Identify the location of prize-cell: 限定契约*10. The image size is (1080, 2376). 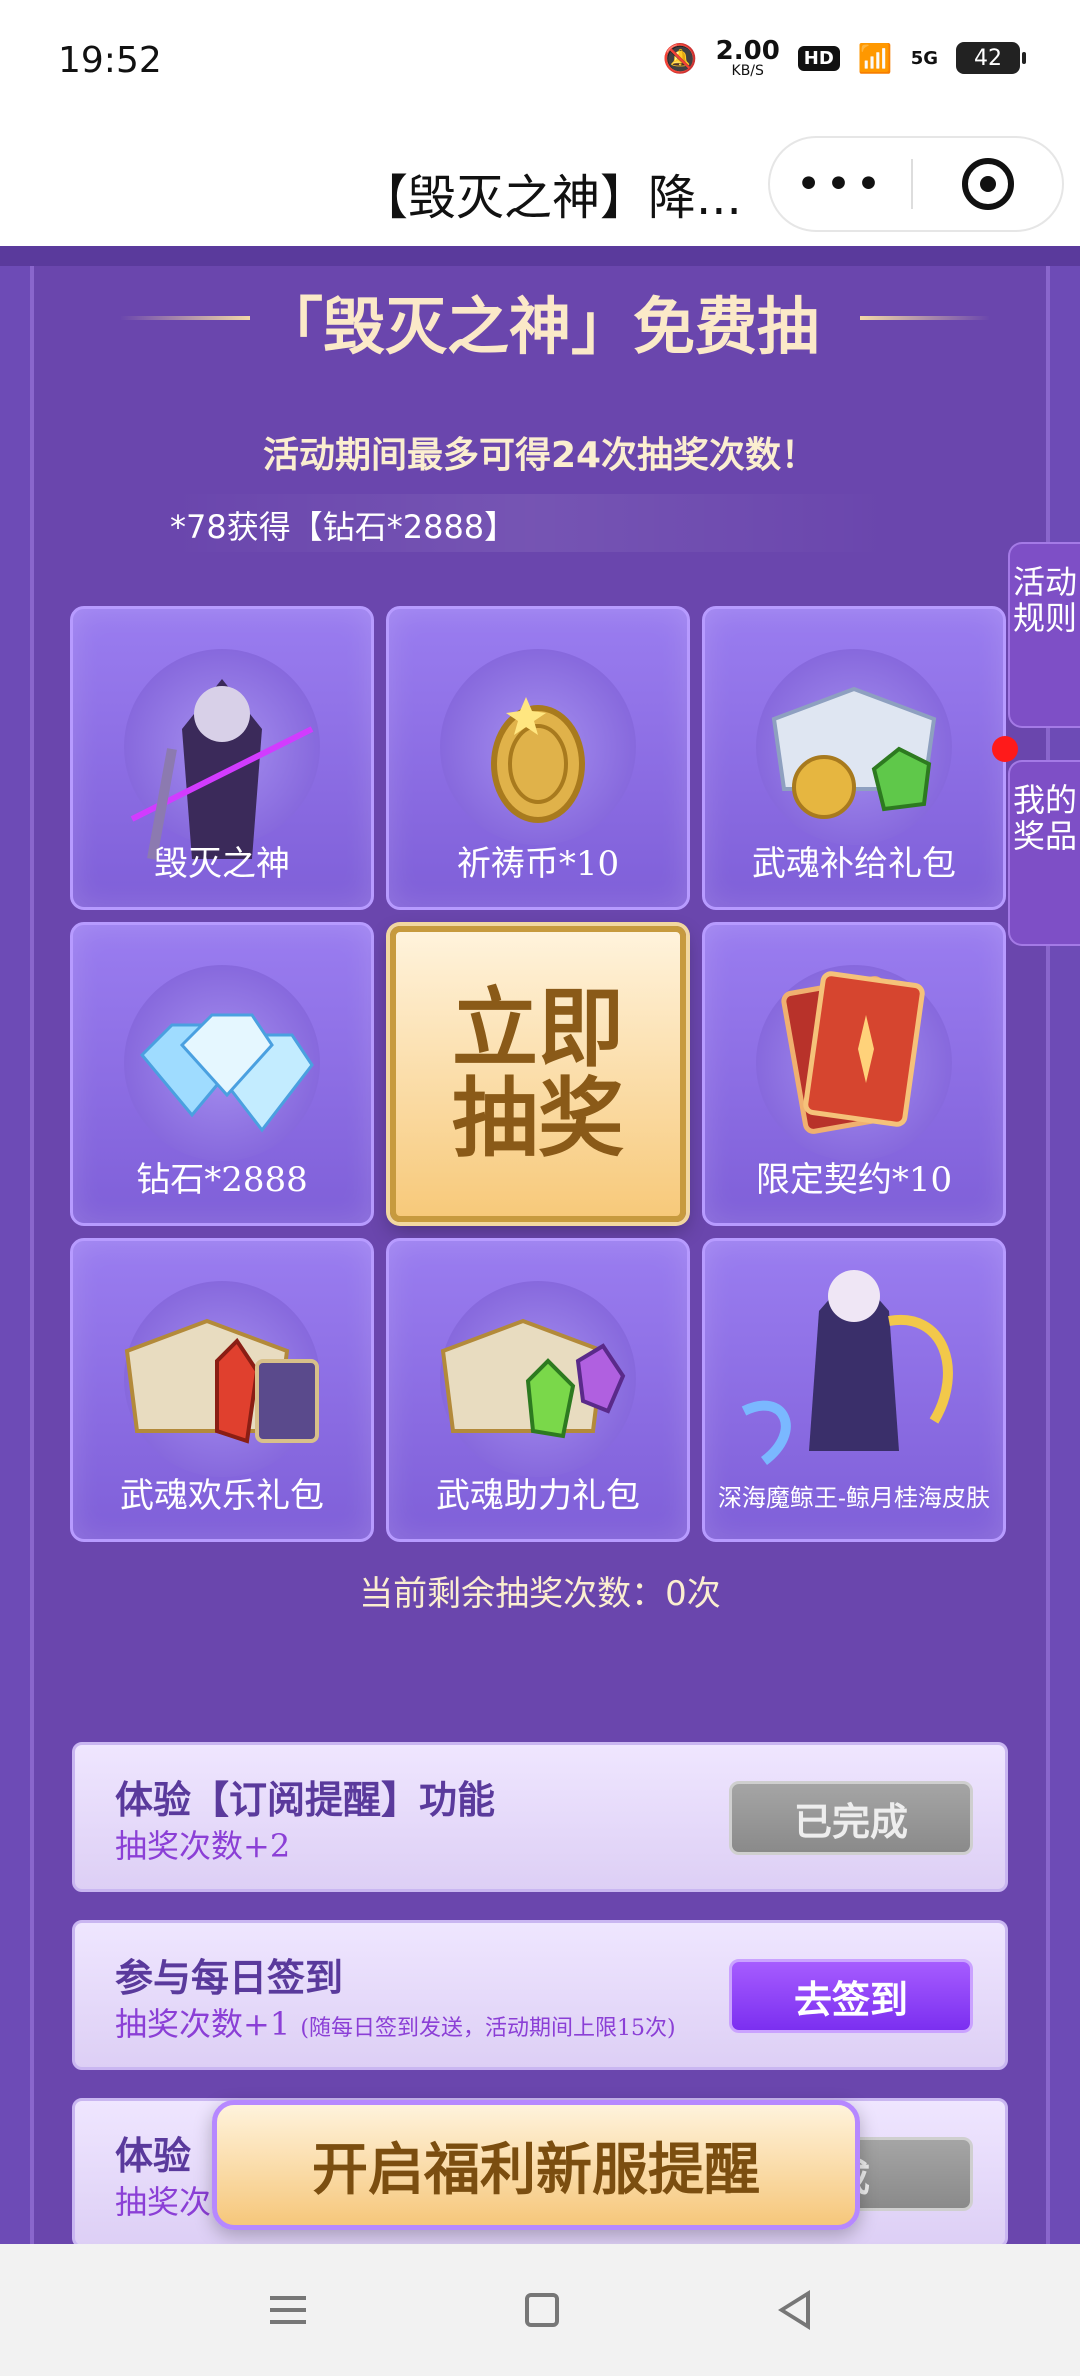
(854, 1074).